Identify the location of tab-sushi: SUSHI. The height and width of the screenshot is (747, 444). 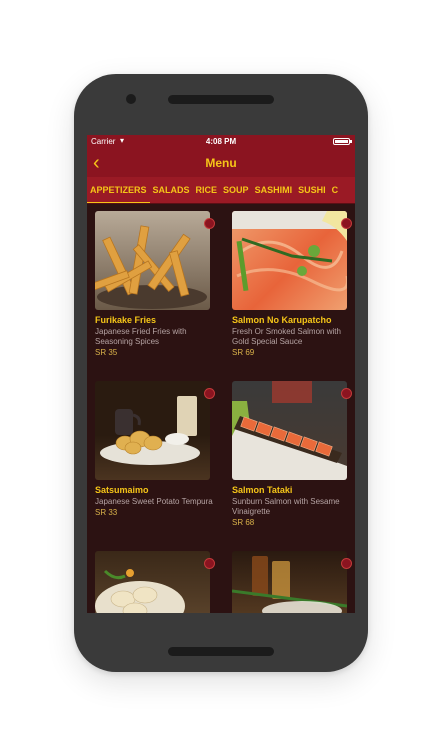
(312, 190).